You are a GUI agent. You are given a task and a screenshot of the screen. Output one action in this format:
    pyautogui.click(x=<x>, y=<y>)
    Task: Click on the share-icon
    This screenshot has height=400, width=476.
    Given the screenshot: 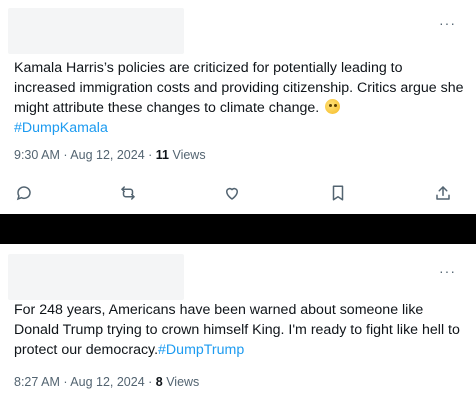 What is the action you would take?
    pyautogui.click(x=443, y=193)
    